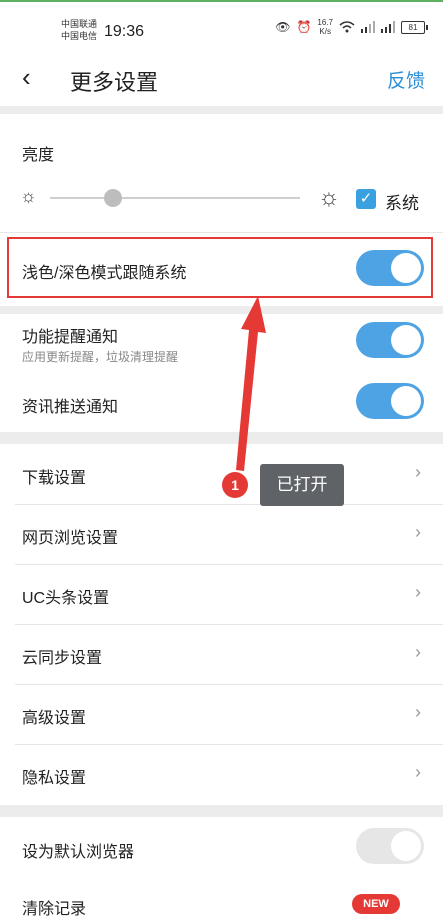 Image resolution: width=443 pixels, height=919 pixels. What do you see at coordinates (235, 485) in the screenshot?
I see `annotation-badge: 1` at bounding box center [235, 485].